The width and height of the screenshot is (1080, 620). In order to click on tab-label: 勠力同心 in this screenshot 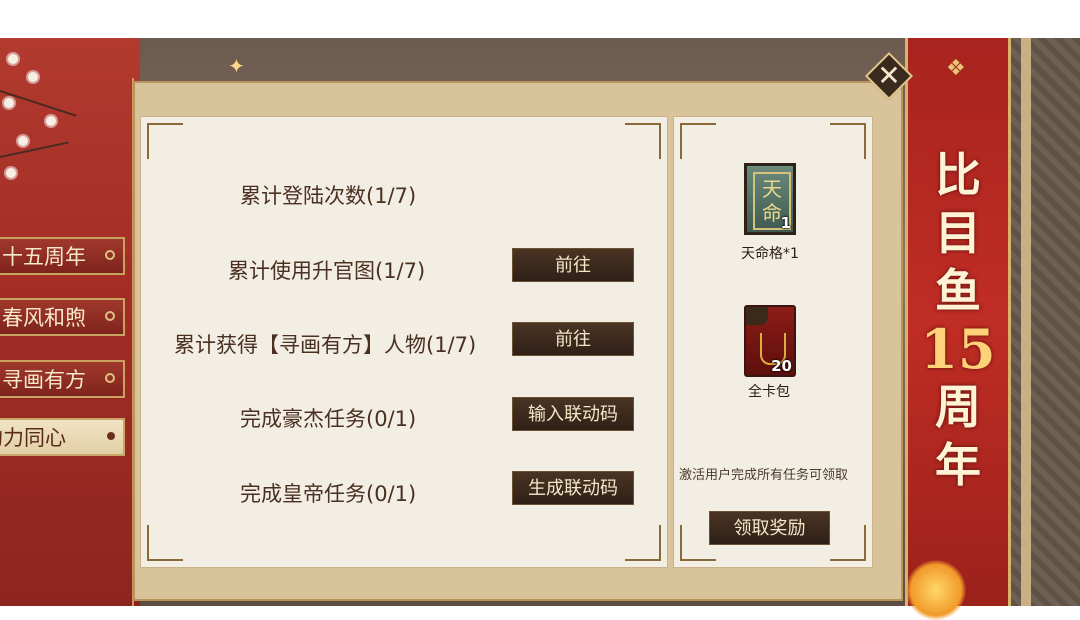, I will do `click(33, 438)`.